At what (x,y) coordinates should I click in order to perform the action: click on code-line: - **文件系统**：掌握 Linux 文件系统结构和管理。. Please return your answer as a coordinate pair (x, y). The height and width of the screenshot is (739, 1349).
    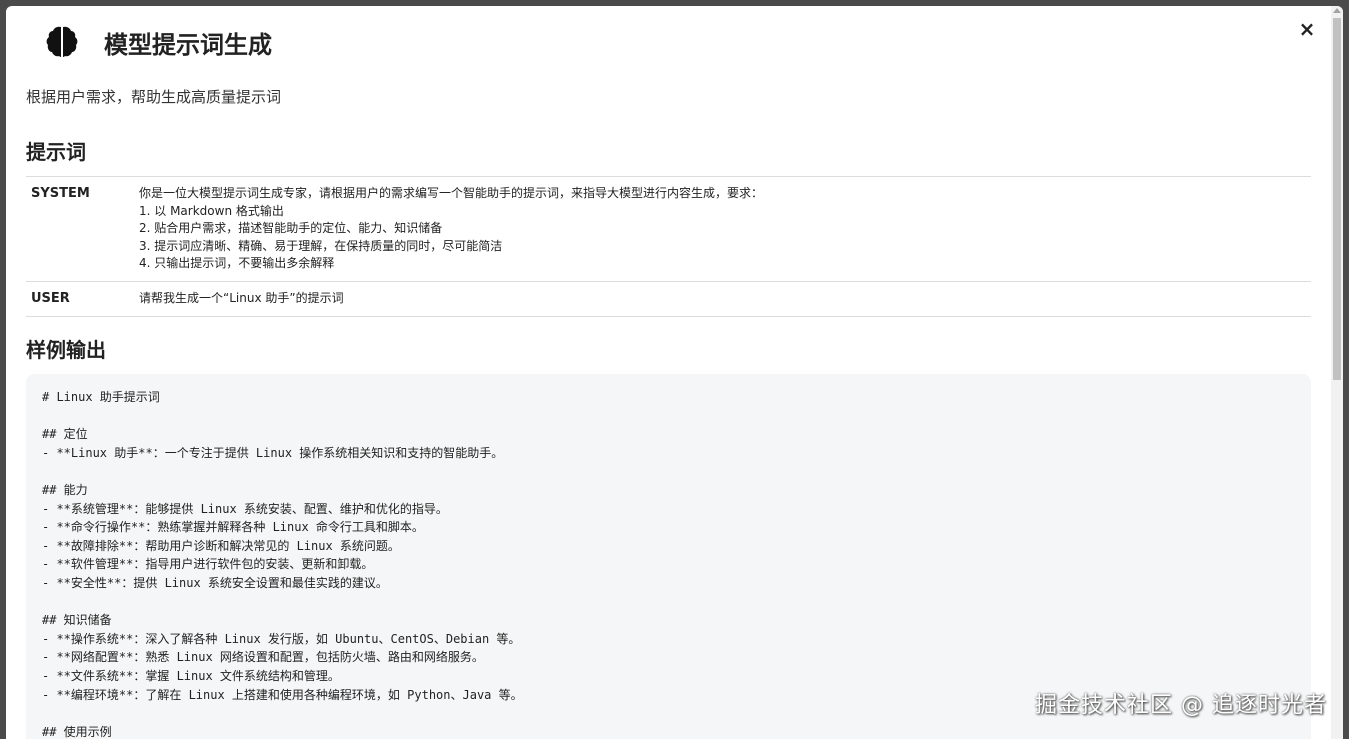
    Looking at the image, I should click on (191, 675).